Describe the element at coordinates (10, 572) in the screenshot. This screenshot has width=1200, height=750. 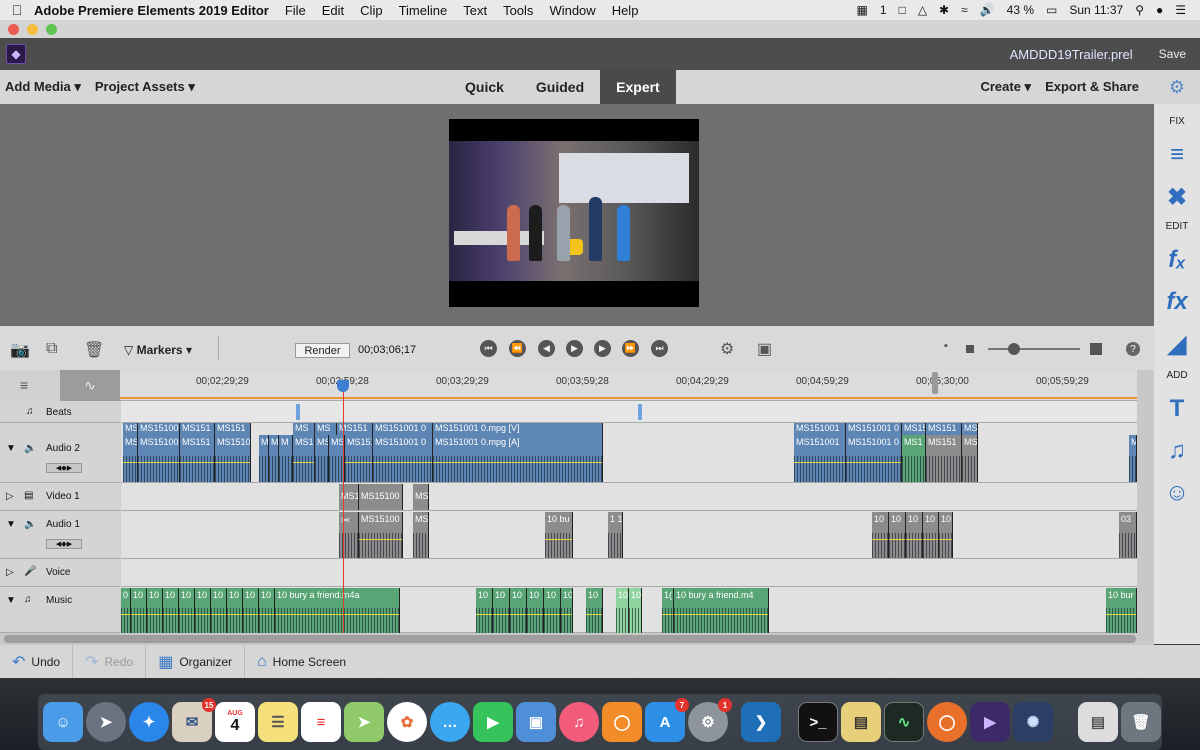
I see `expand-icon: ▷` at that location.